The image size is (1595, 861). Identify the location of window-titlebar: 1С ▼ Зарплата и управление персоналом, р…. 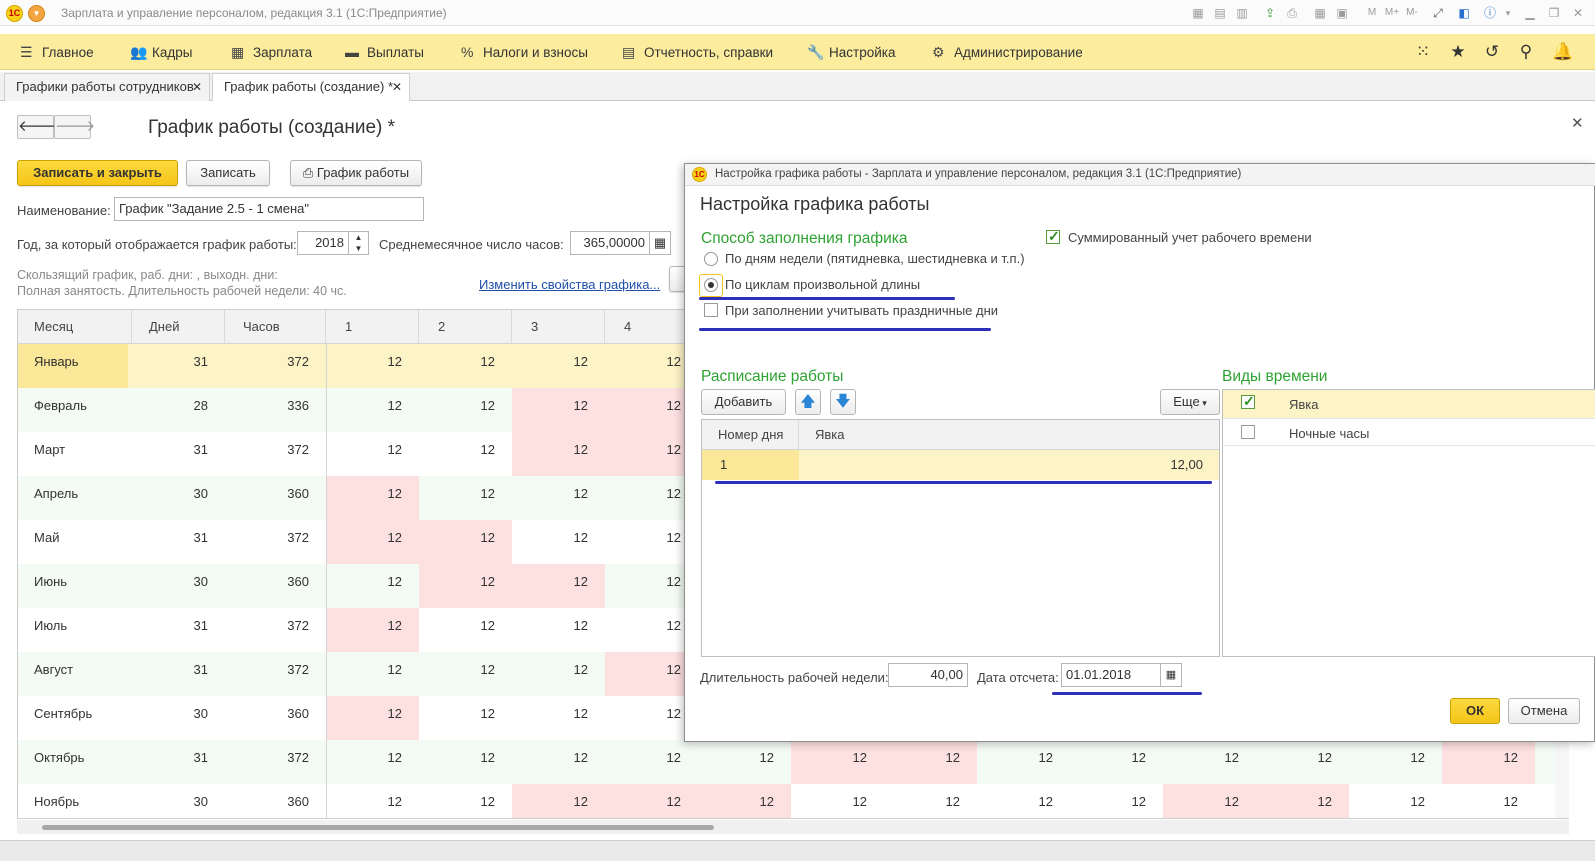
(797, 13).